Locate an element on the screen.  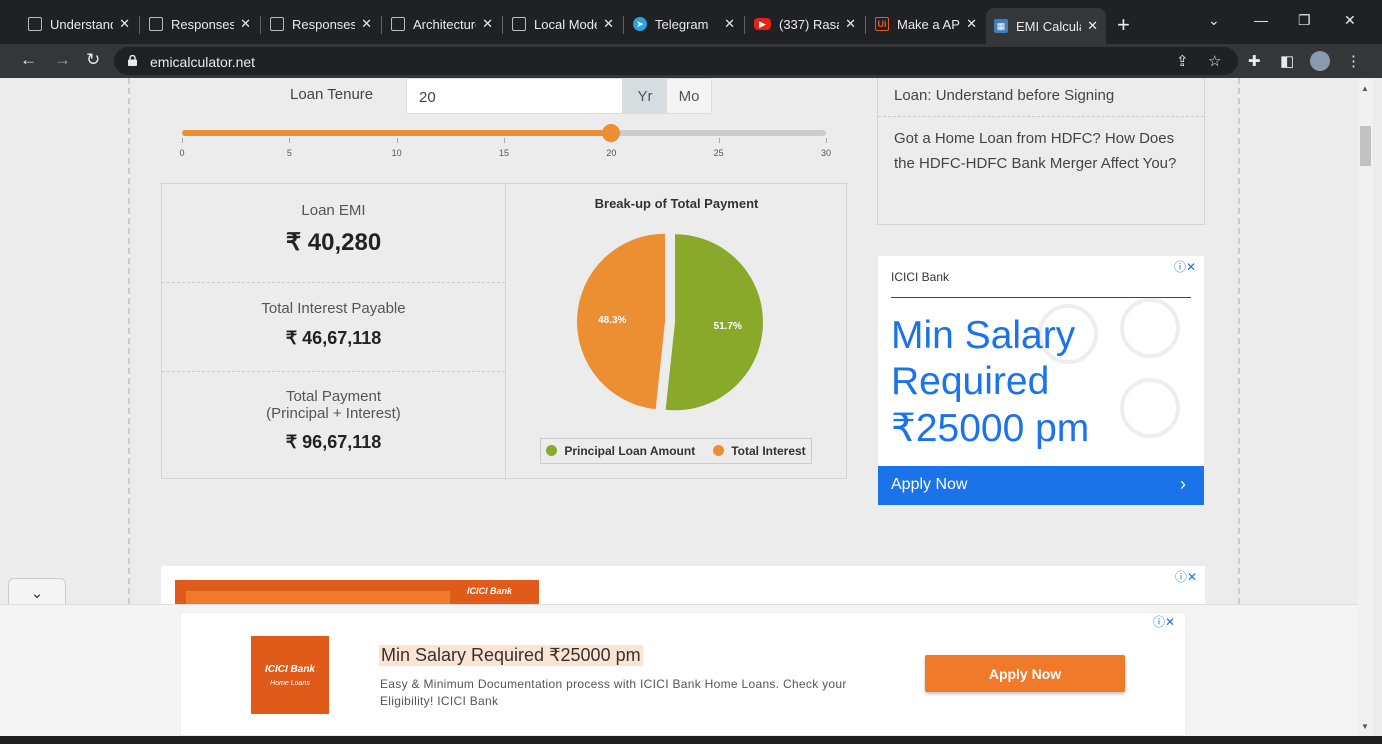
tab-label: Telegram is located at coordinates (682, 24).